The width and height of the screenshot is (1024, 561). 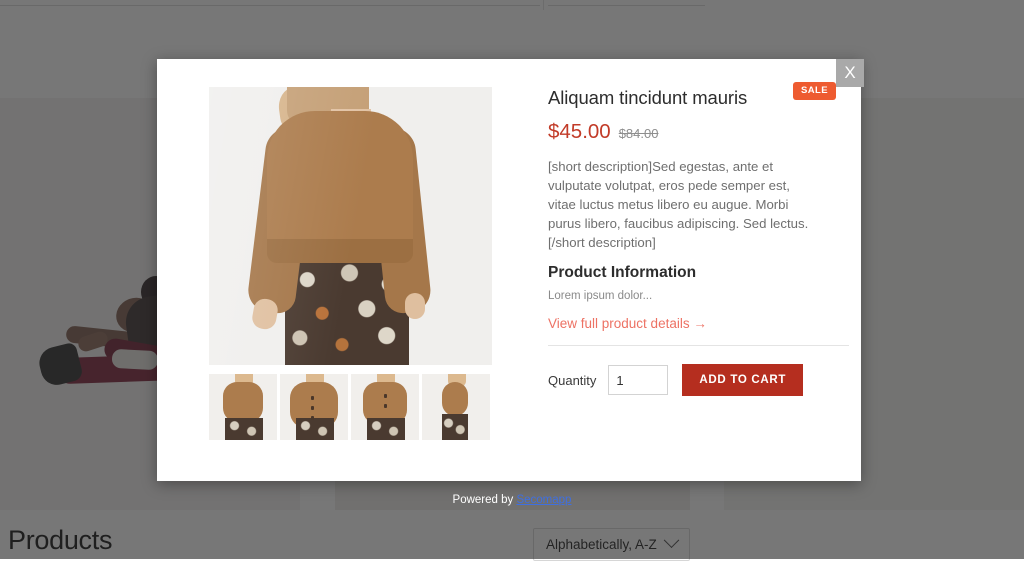 I want to click on image-highlight, so click(x=350, y=226).